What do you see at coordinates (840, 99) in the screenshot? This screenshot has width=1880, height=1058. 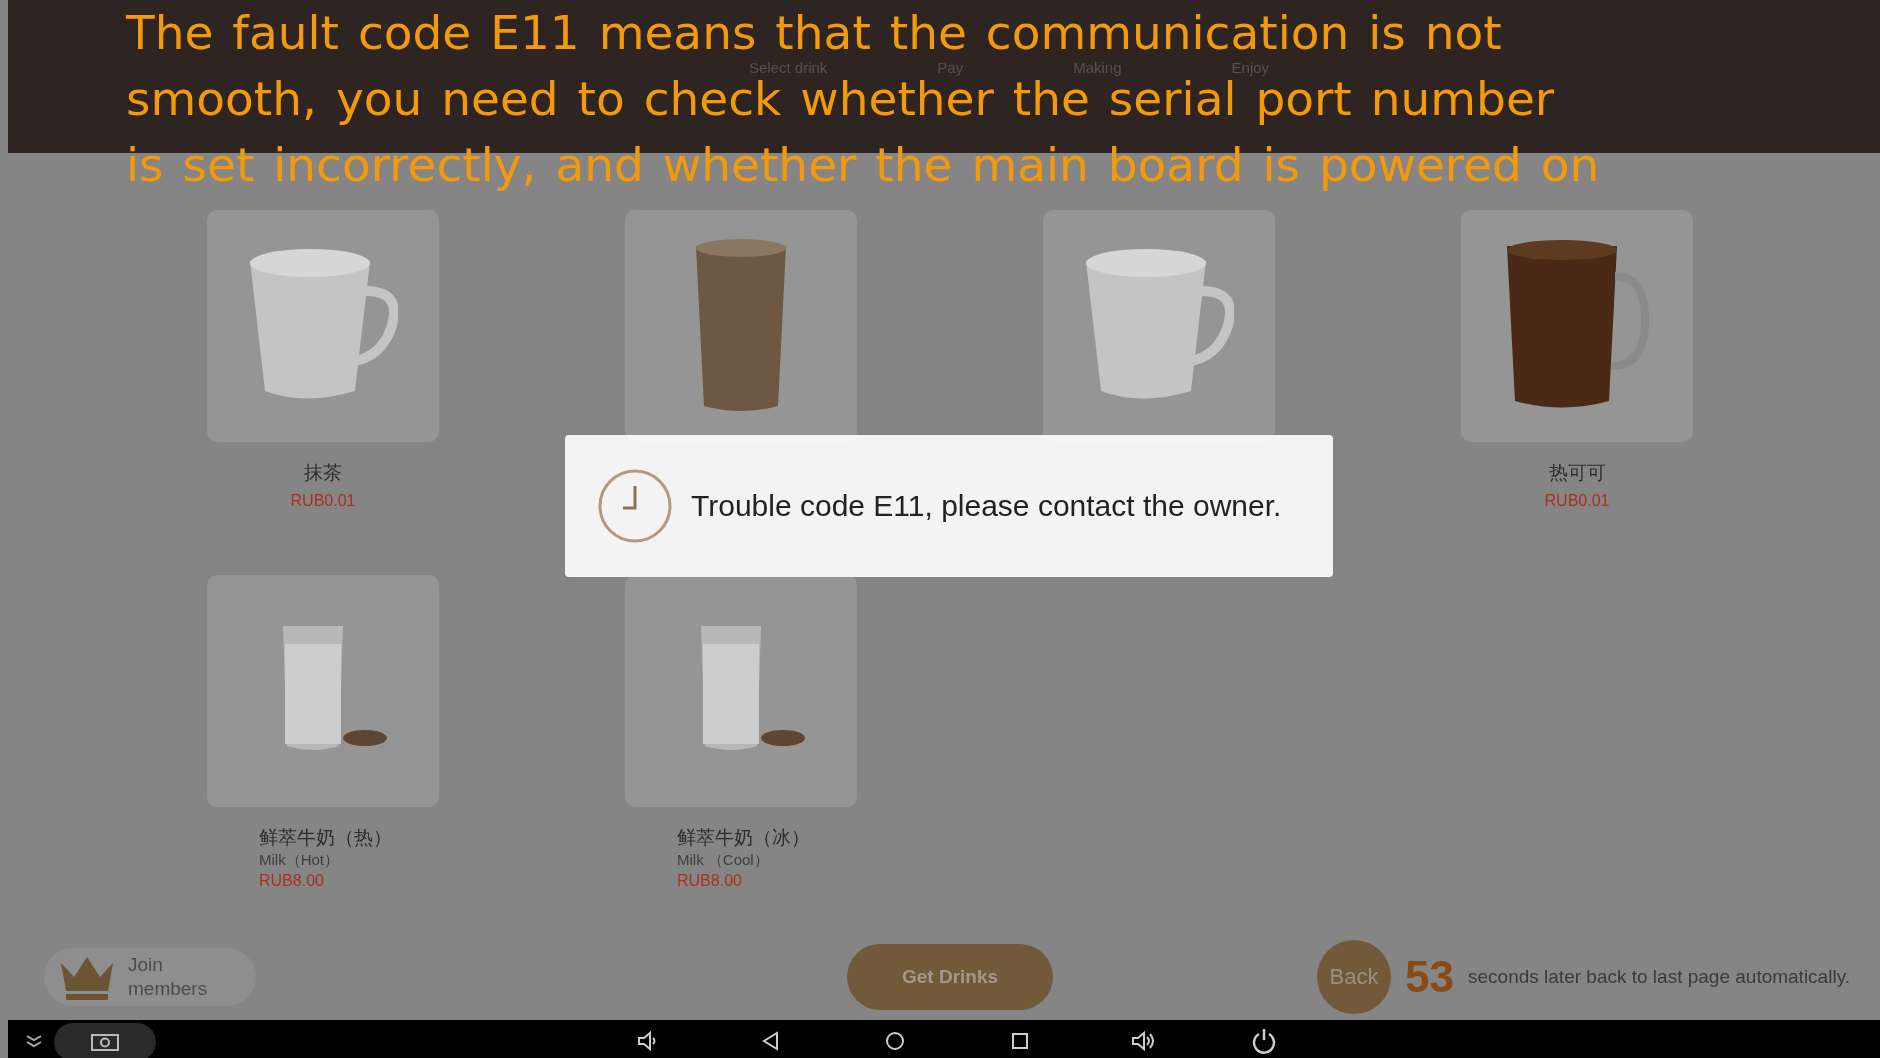 I see `annotation-line: smooth, you need to check whether the serial port number` at bounding box center [840, 99].